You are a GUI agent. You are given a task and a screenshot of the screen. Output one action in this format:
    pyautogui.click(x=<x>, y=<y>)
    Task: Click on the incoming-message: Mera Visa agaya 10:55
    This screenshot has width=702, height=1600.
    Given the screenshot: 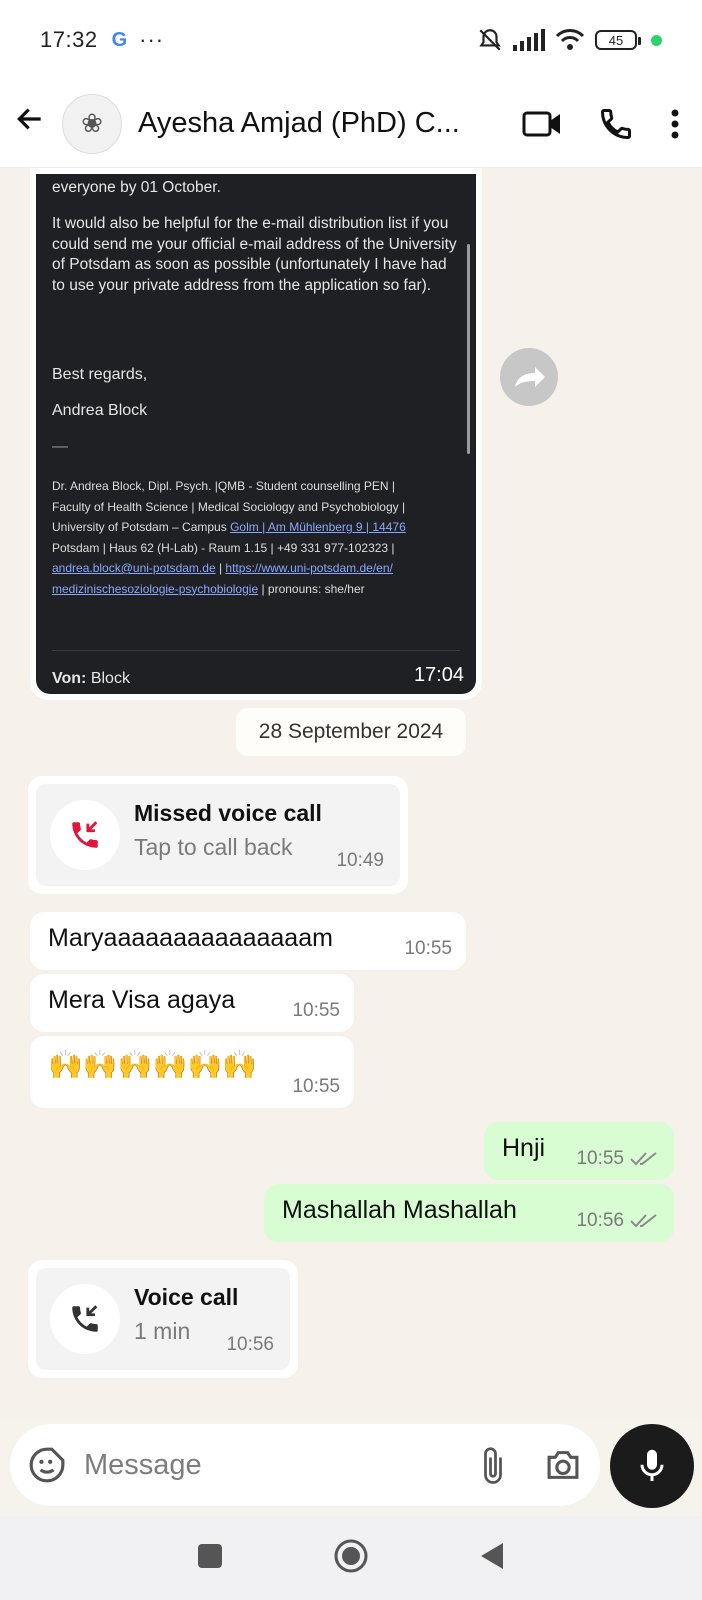 What is the action you would take?
    pyautogui.click(x=192, y=1003)
    